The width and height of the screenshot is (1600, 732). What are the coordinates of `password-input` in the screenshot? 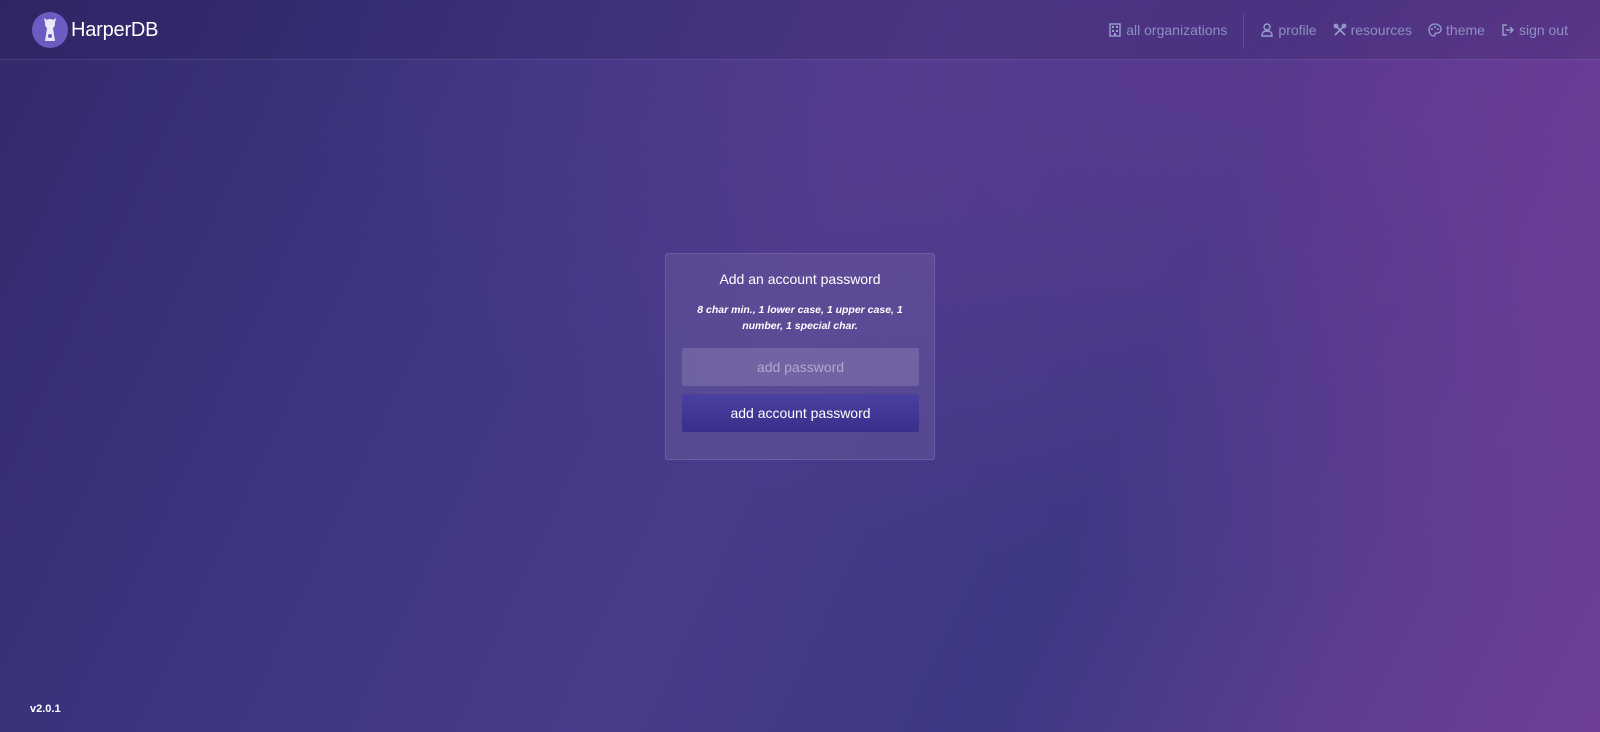 It's located at (800, 367).